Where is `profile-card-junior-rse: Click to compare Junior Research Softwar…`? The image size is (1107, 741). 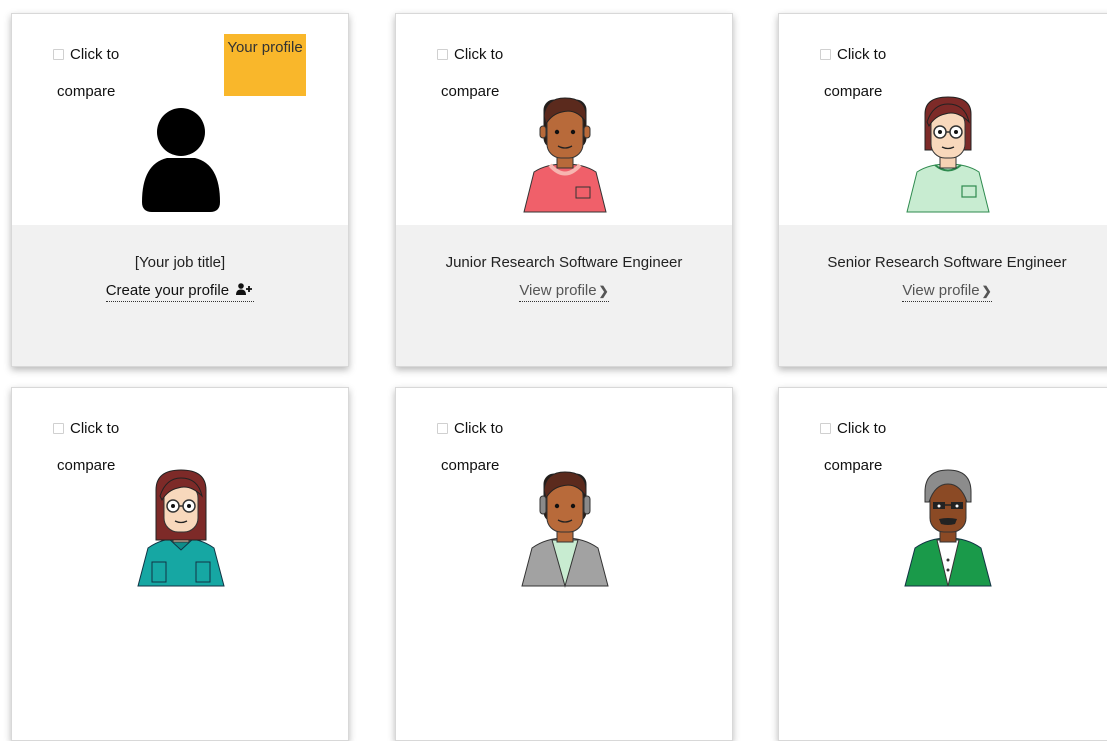
profile-card-junior-rse: Click to compare Junior Research Softwar… is located at coordinates (564, 190).